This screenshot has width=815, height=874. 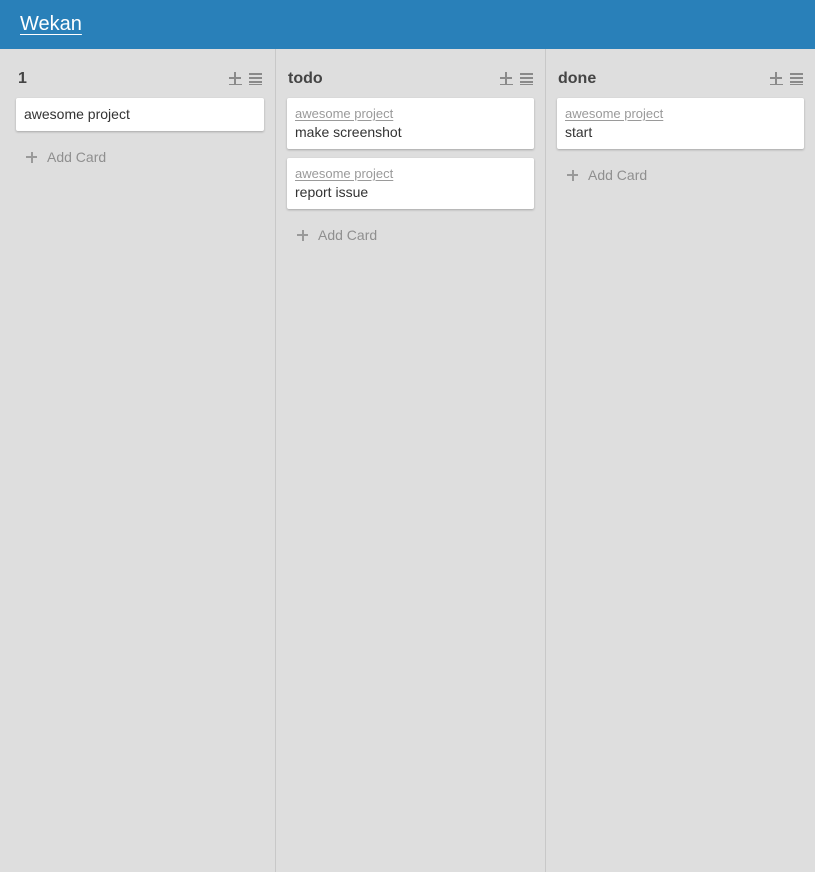 What do you see at coordinates (137, 78) in the screenshot?
I see `list-header: 1` at bounding box center [137, 78].